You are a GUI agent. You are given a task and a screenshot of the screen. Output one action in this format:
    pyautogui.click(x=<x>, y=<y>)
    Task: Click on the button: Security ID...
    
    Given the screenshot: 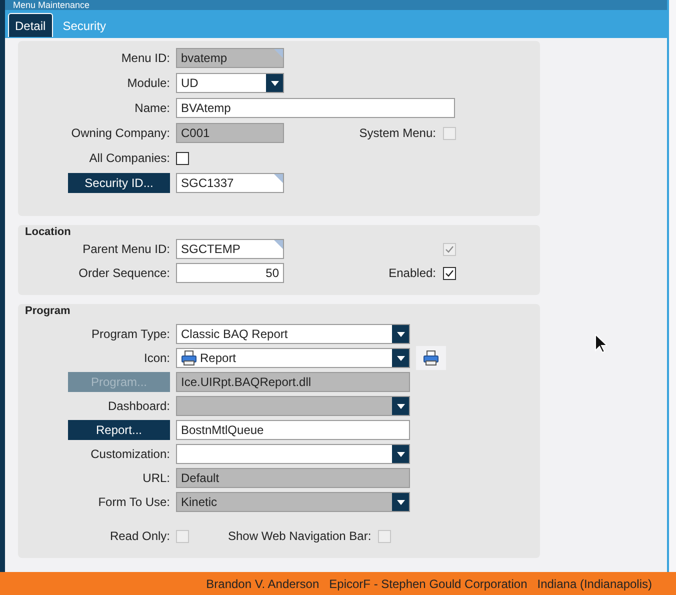 What is the action you would take?
    pyautogui.click(x=119, y=183)
    